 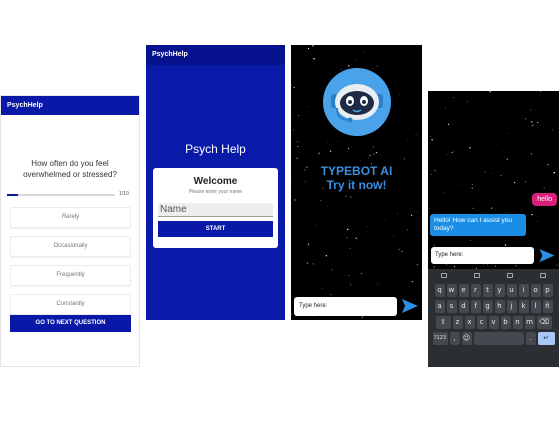 What do you see at coordinates (511, 290) in the screenshot?
I see `key-u: u` at bounding box center [511, 290].